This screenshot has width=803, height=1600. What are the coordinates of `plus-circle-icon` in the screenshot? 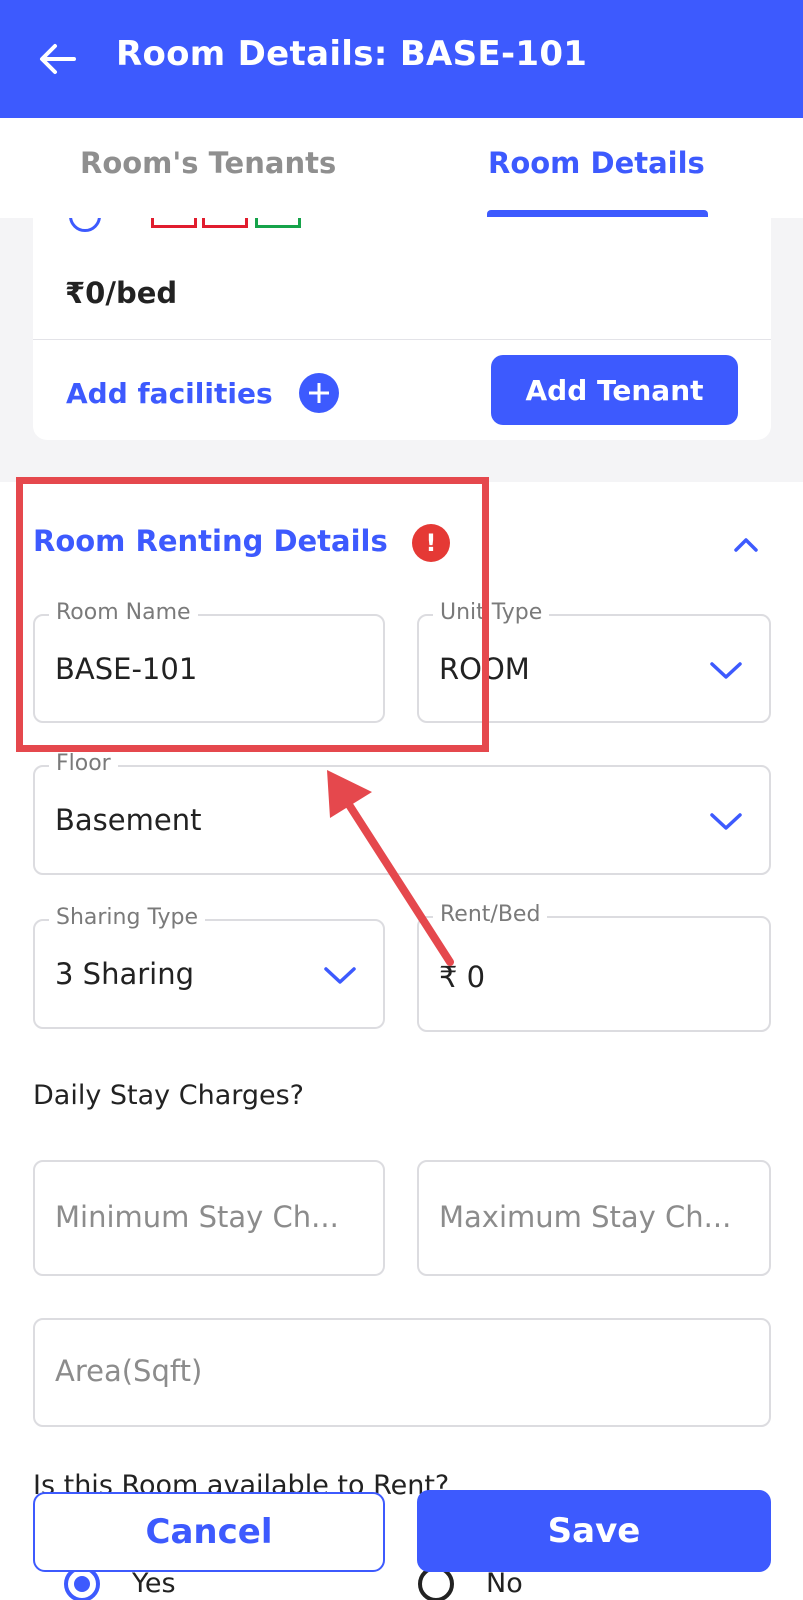 It's located at (318, 393).